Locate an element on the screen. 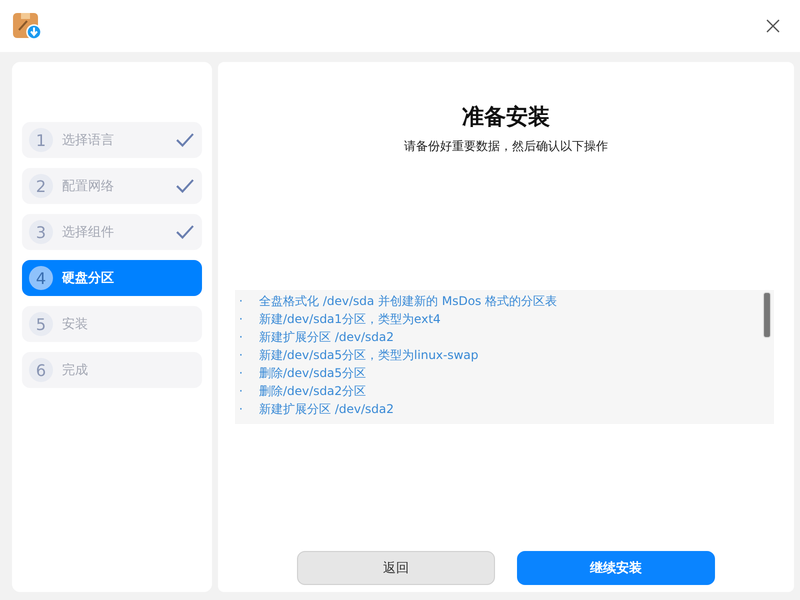 The width and height of the screenshot is (800, 600). step-item: 1 选择语言 is located at coordinates (112, 140).